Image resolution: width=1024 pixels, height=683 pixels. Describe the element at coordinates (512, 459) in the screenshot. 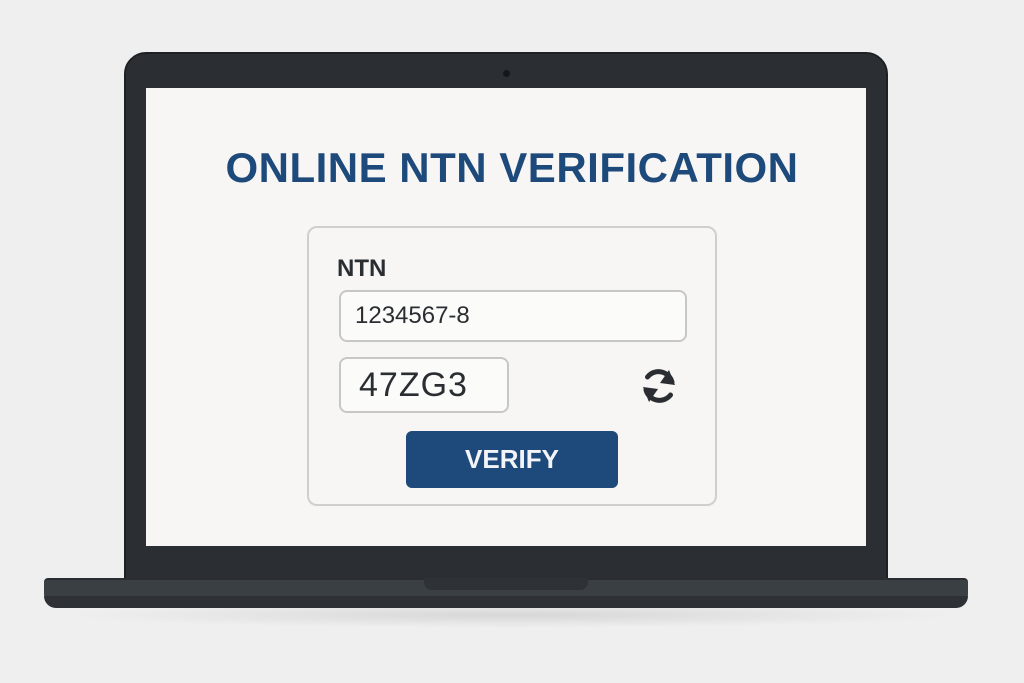

I see `verify-button: VERIFY` at that location.